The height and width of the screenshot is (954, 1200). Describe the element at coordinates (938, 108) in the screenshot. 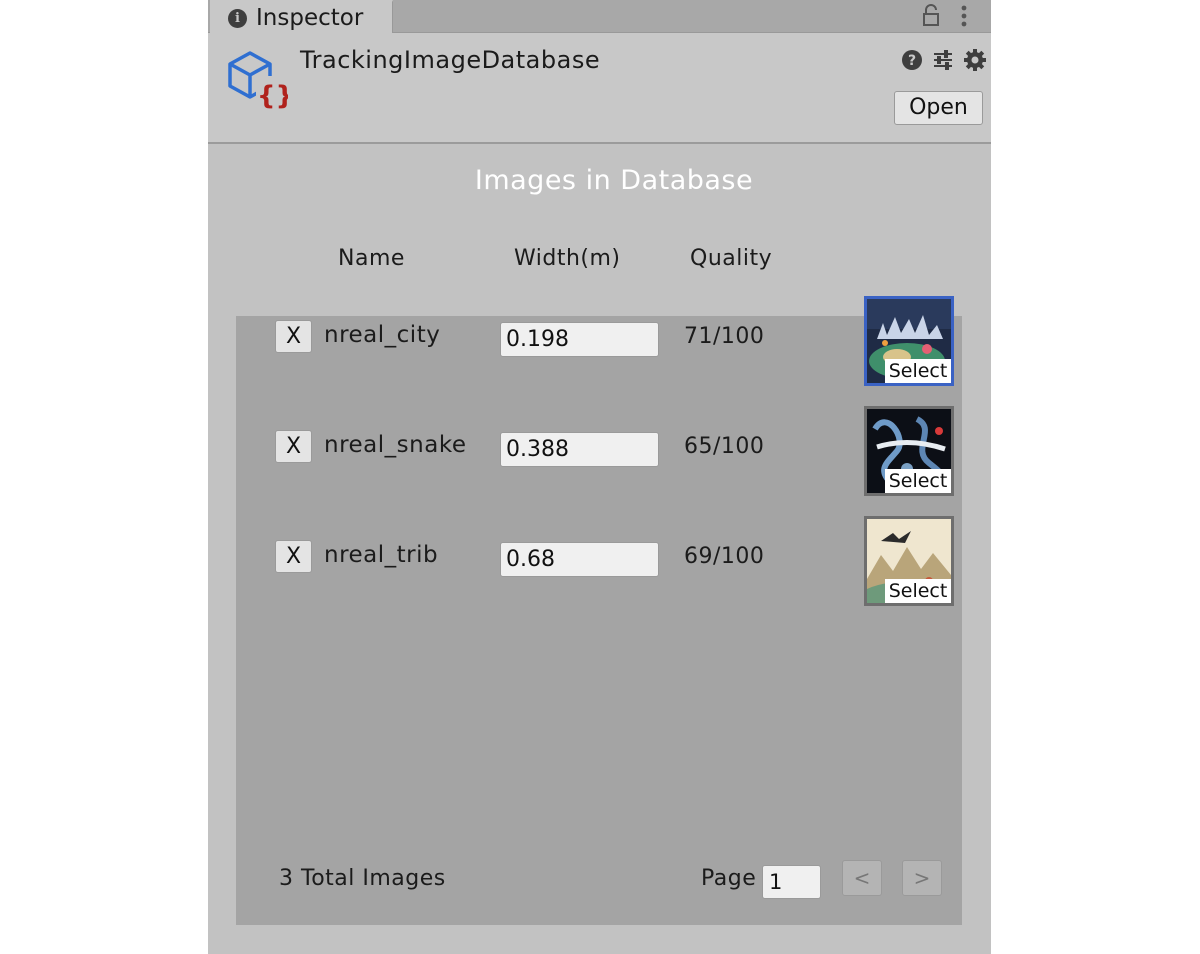

I see `open-button: Open` at that location.